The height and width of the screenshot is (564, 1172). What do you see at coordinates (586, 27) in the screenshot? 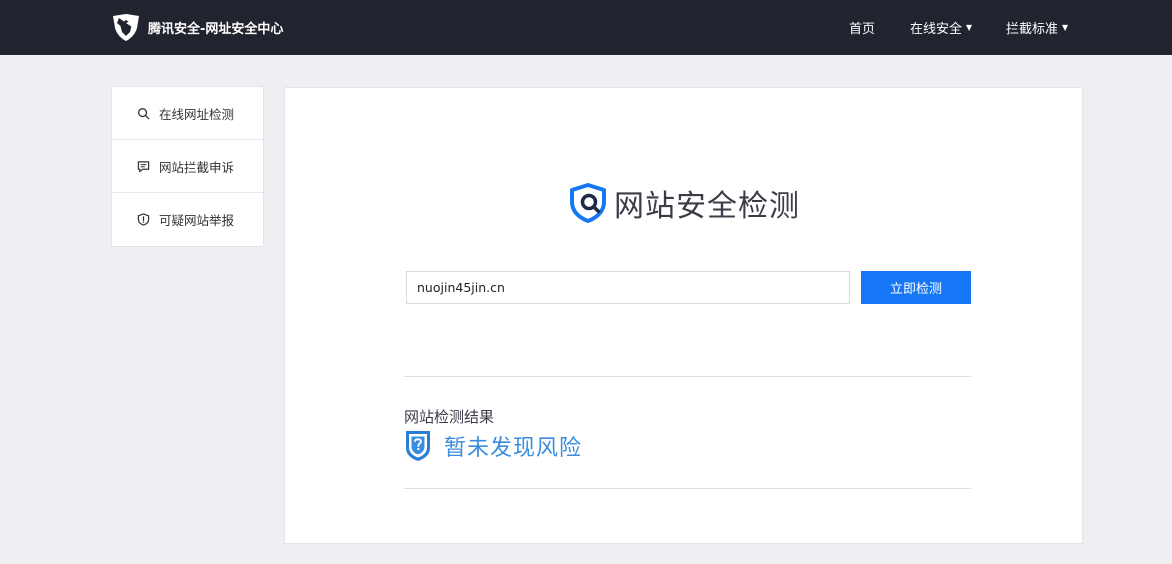
I see `top-nav-bar: 腾讯安全-网址安全中心 首页 在线安全 ▼ 拦截标准 ▼` at bounding box center [586, 27].